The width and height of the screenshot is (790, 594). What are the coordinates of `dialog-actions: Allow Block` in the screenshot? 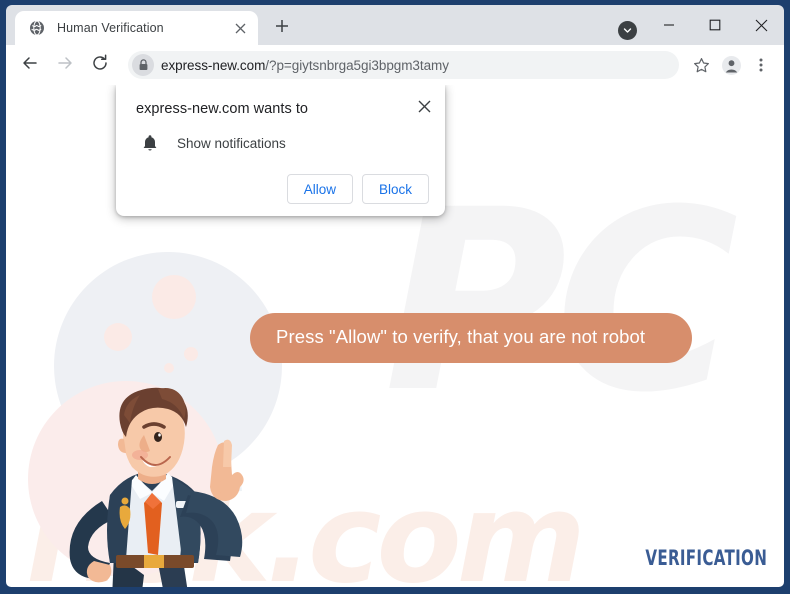 It's located at (282, 189).